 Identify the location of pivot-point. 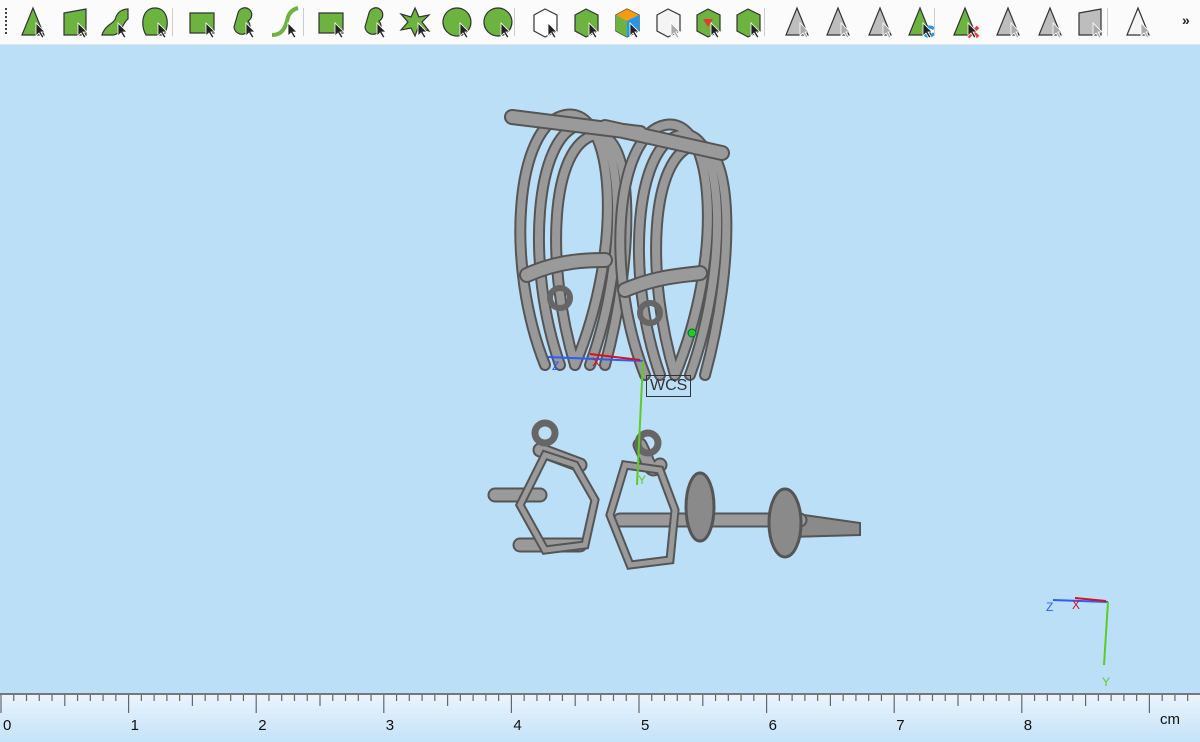
(692, 333).